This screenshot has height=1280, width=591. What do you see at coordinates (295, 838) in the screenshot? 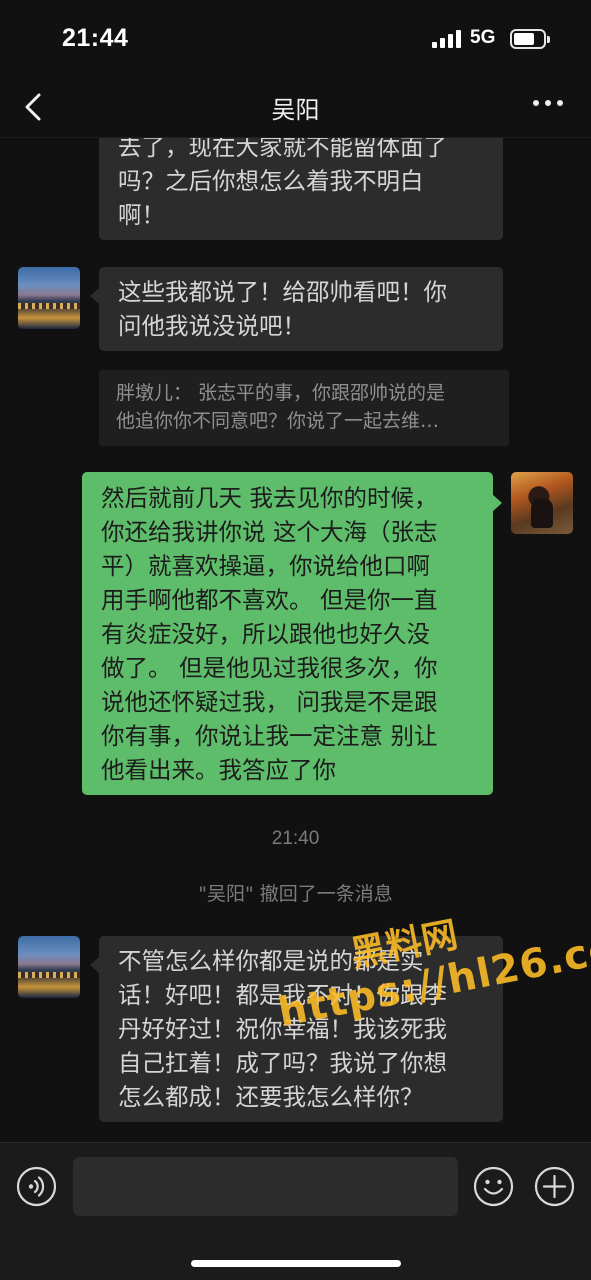
I see `message-timestamp: 21:40` at bounding box center [295, 838].